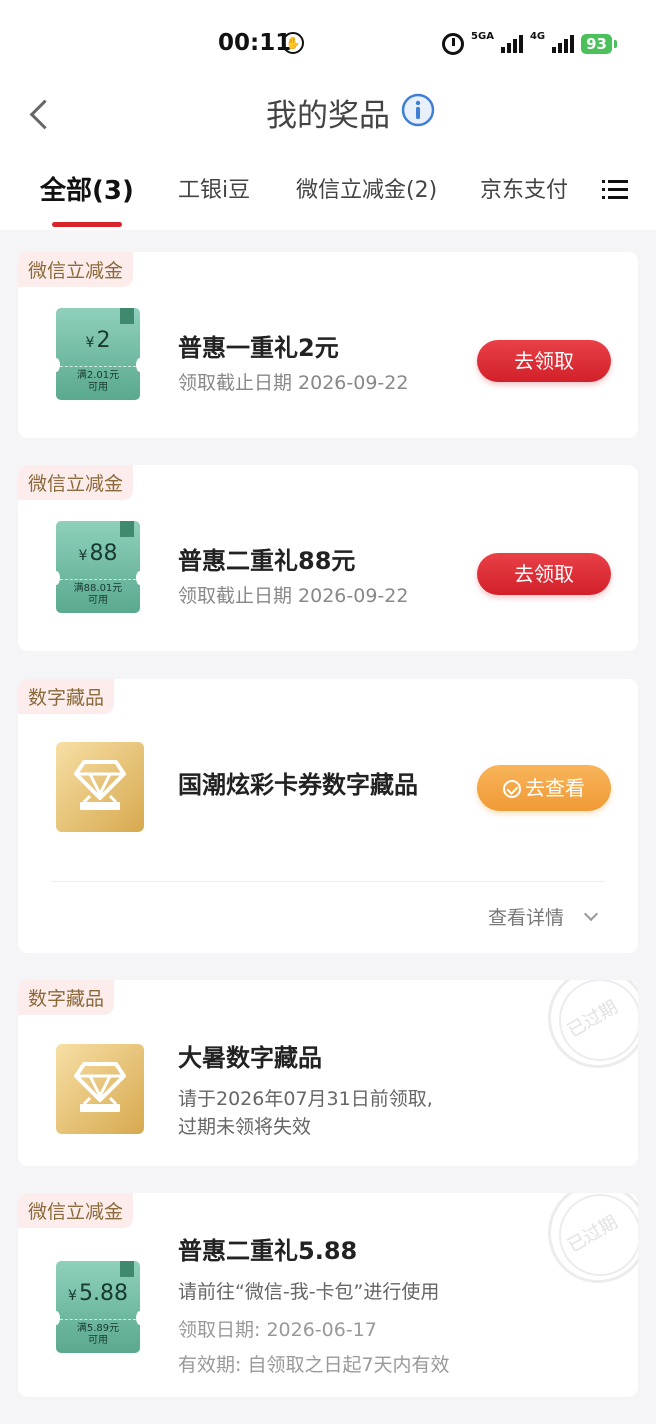  I want to click on header: 我的奖品, so click(328, 115).